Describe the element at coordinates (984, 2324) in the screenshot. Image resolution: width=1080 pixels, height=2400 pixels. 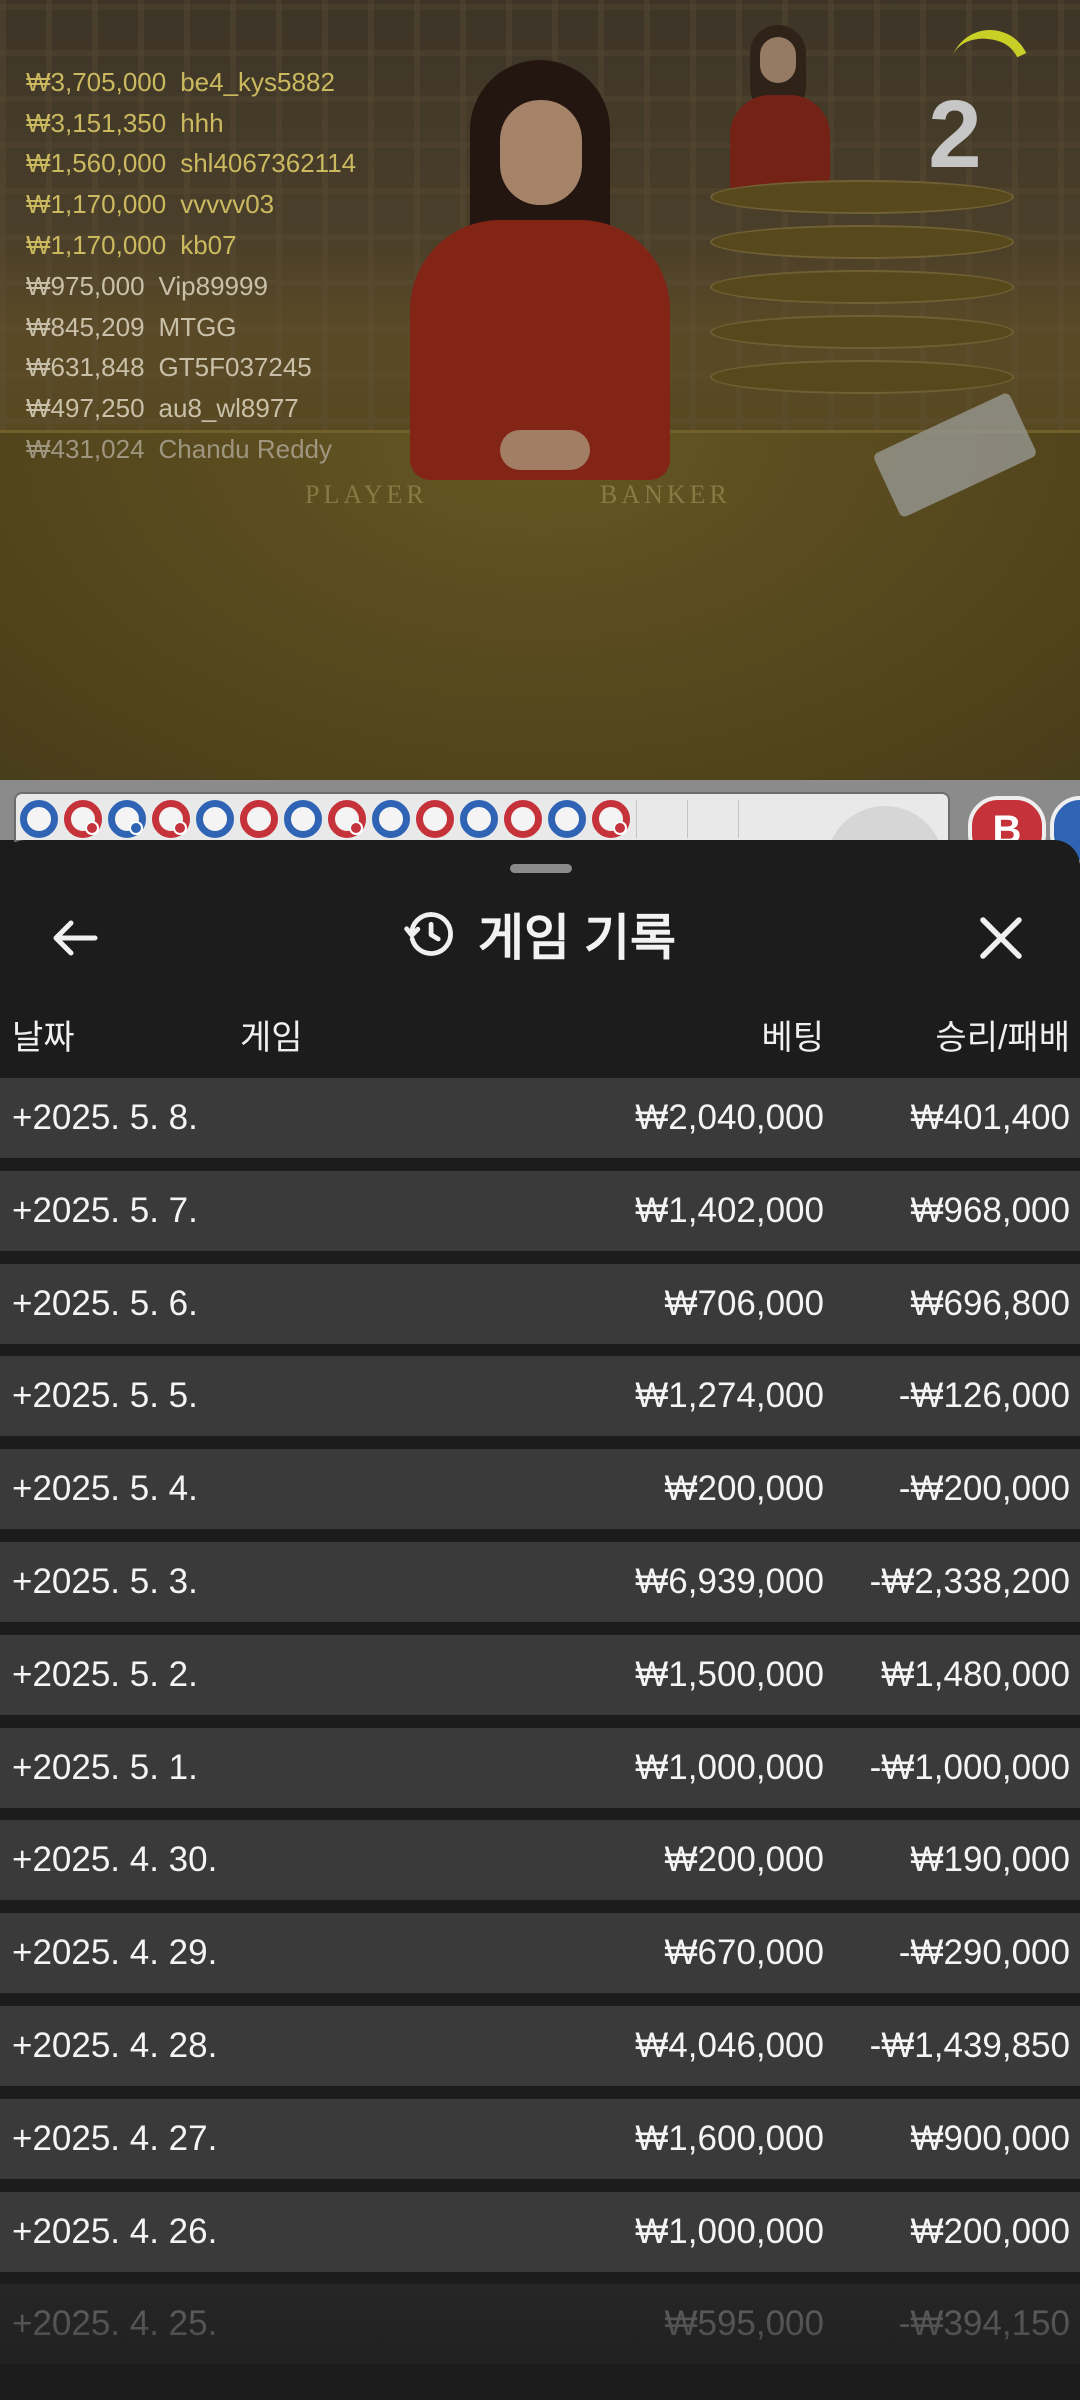
I see `row-result: -₩394,150` at that location.